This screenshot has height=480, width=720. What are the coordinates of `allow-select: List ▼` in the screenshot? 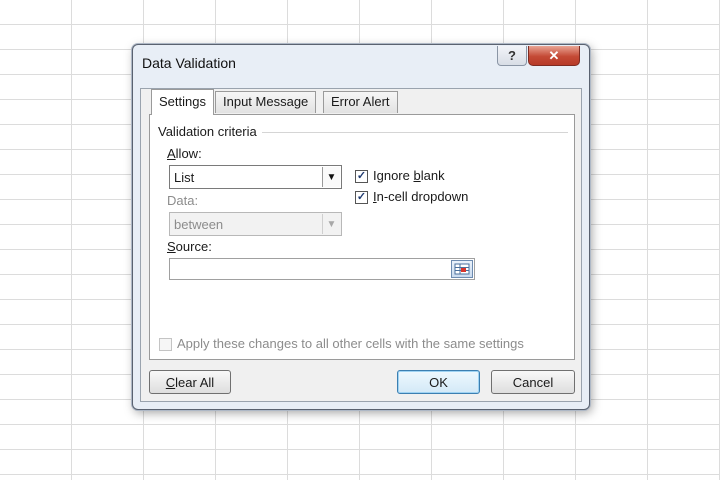 It's located at (255, 177).